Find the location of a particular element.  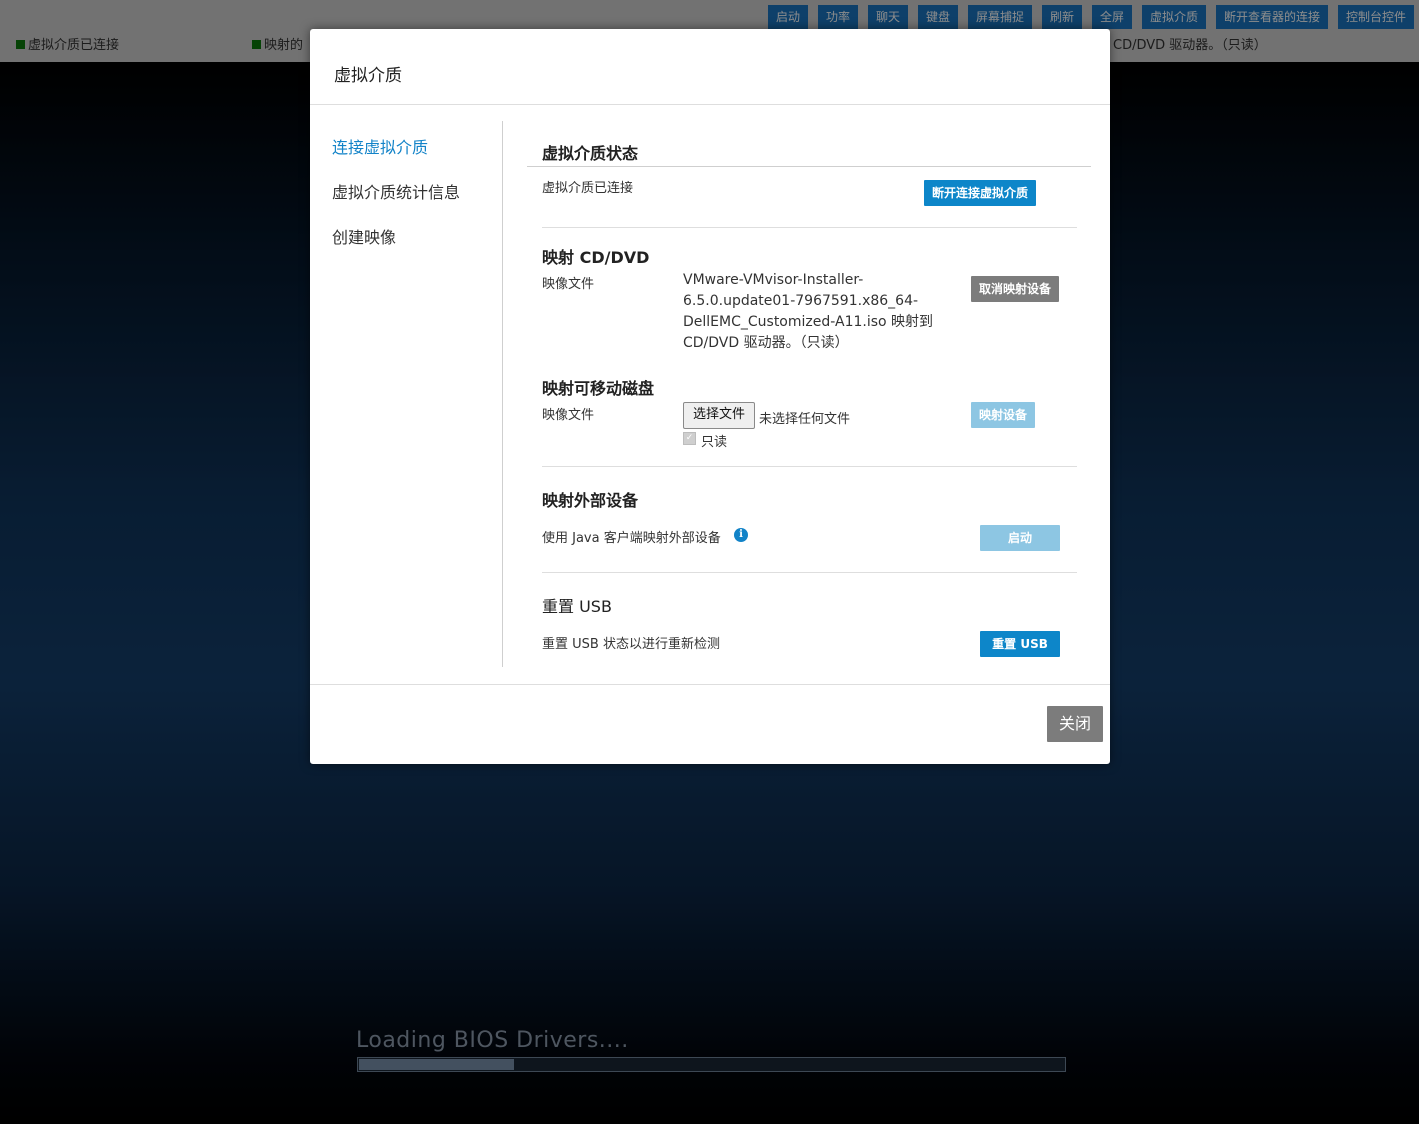

no-file-selected-text: 未选择任何文件 is located at coordinates (805, 419).